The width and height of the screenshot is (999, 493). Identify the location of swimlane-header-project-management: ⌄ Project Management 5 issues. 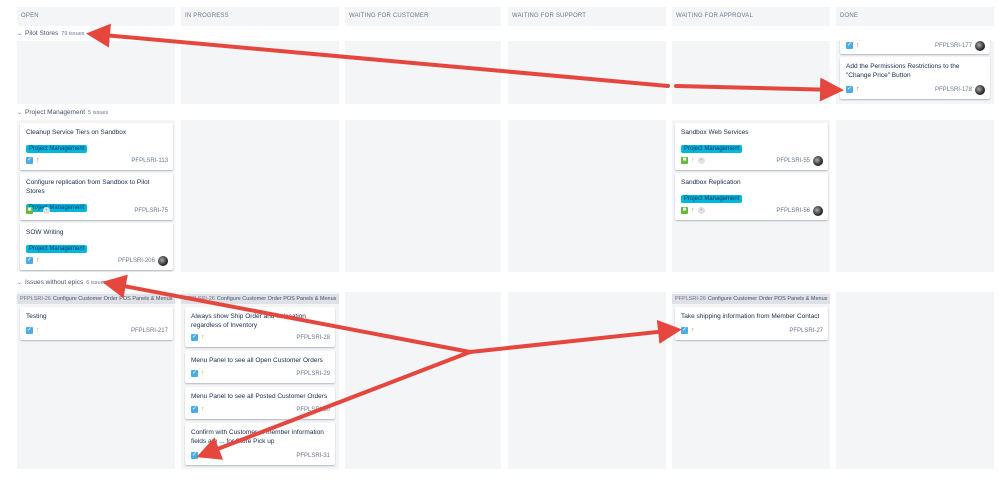
(62, 112).